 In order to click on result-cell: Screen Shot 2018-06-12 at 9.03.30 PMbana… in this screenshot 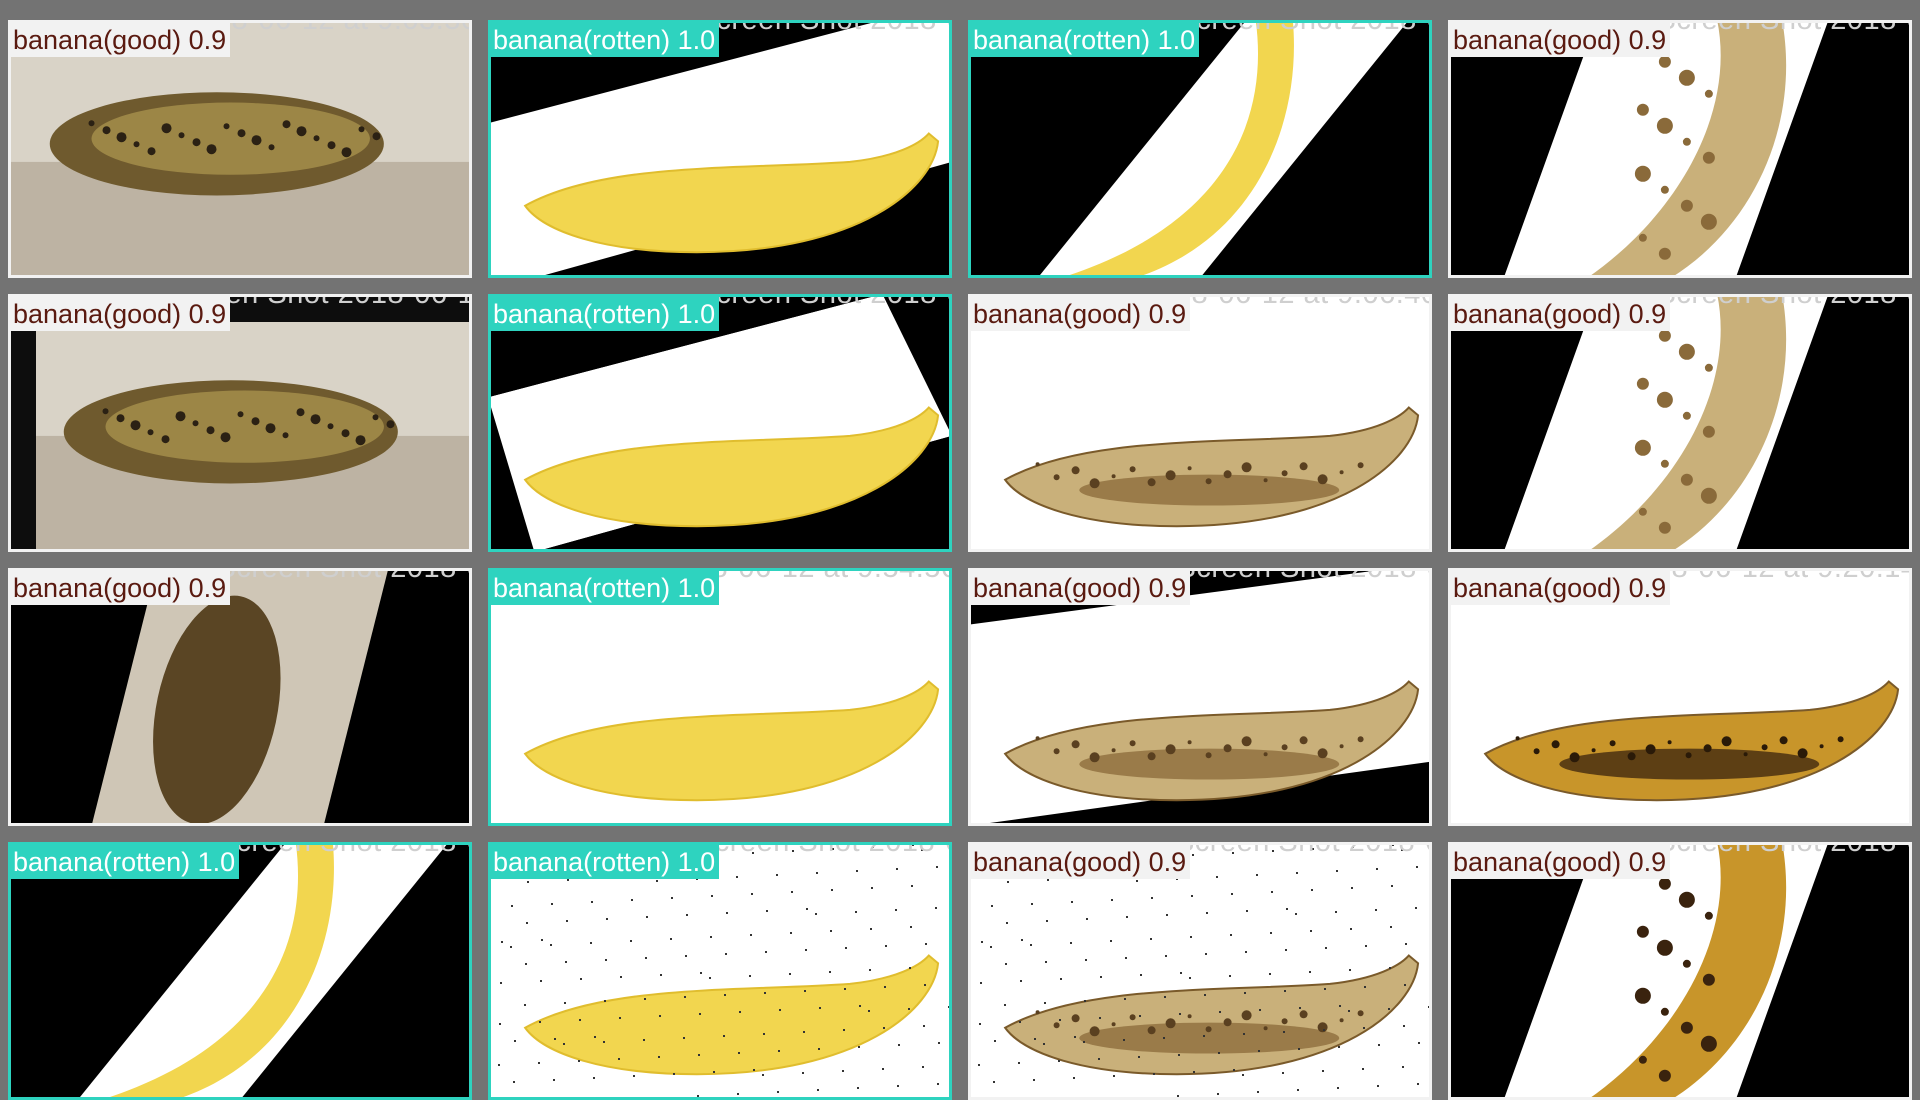, I will do `click(240, 149)`.